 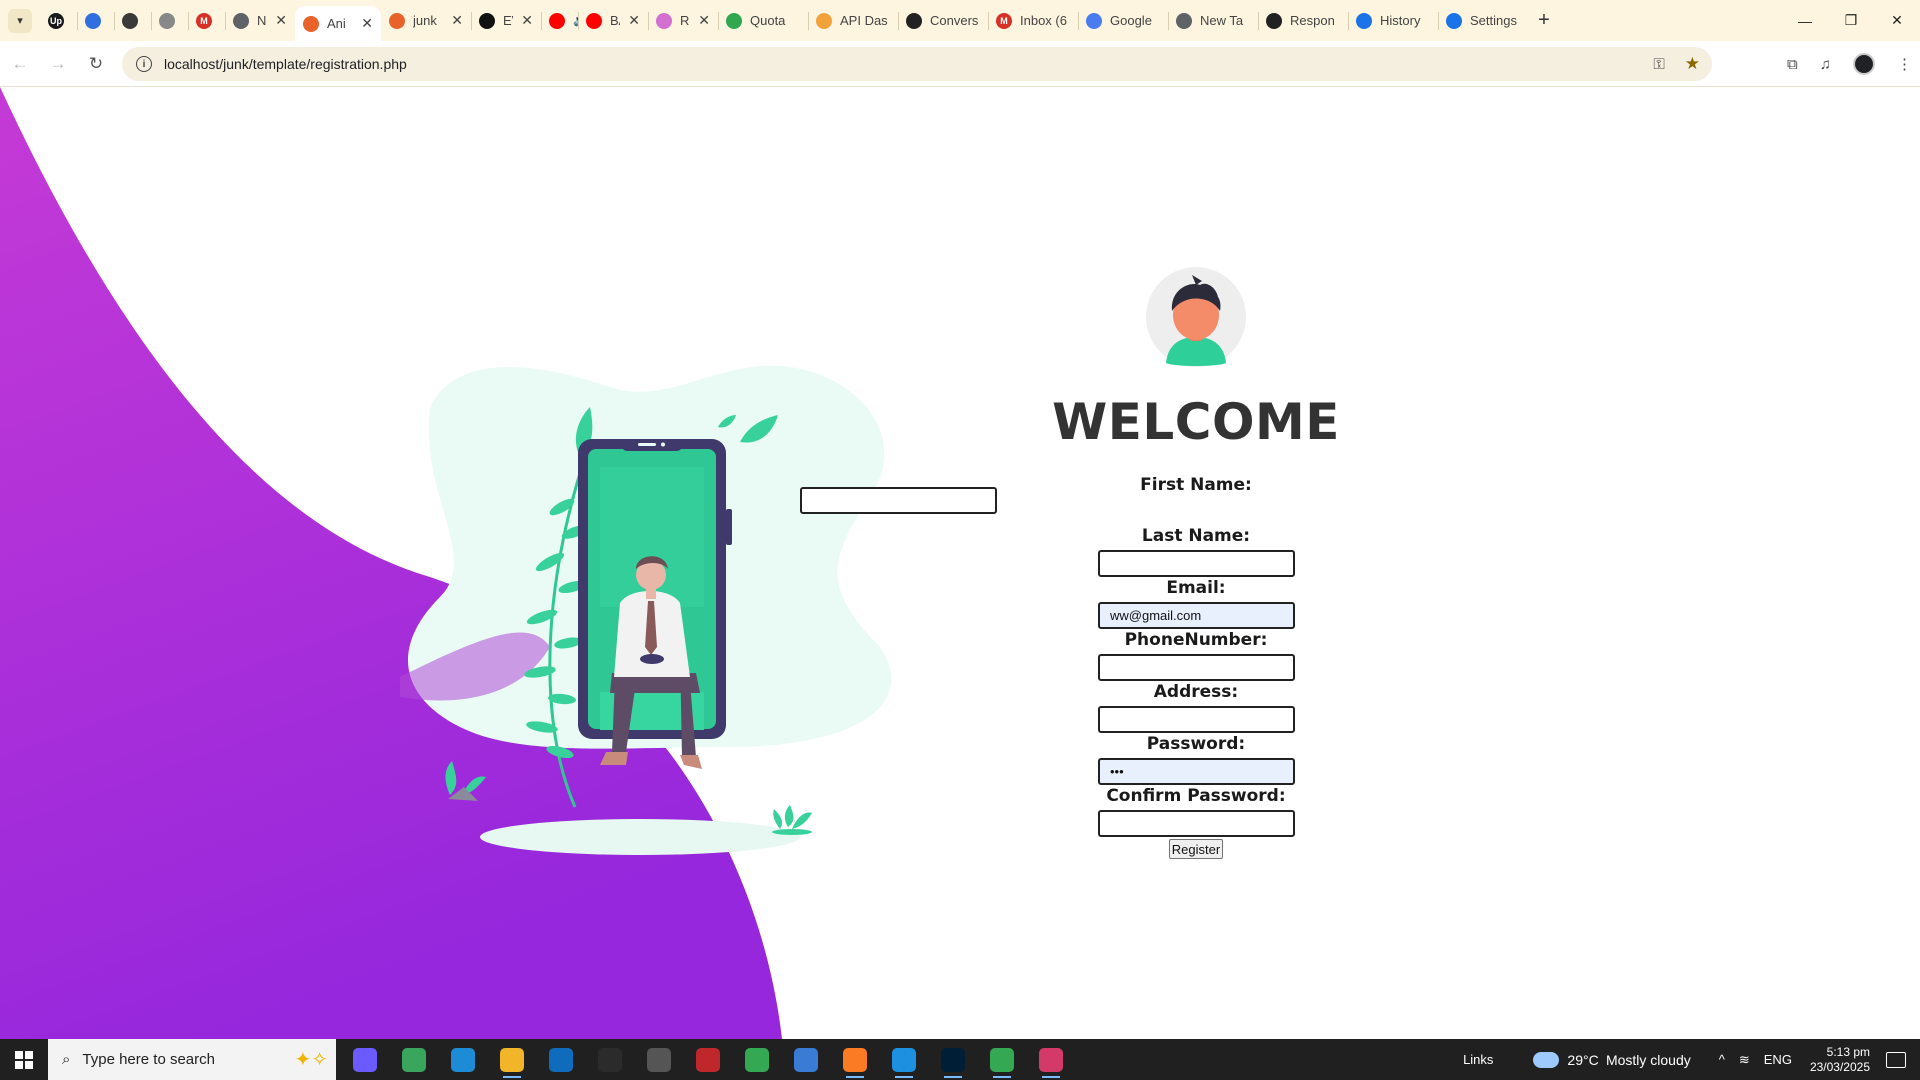 What do you see at coordinates (1744, 1060) in the screenshot?
I see `wifi-icon: ≋` at bounding box center [1744, 1060].